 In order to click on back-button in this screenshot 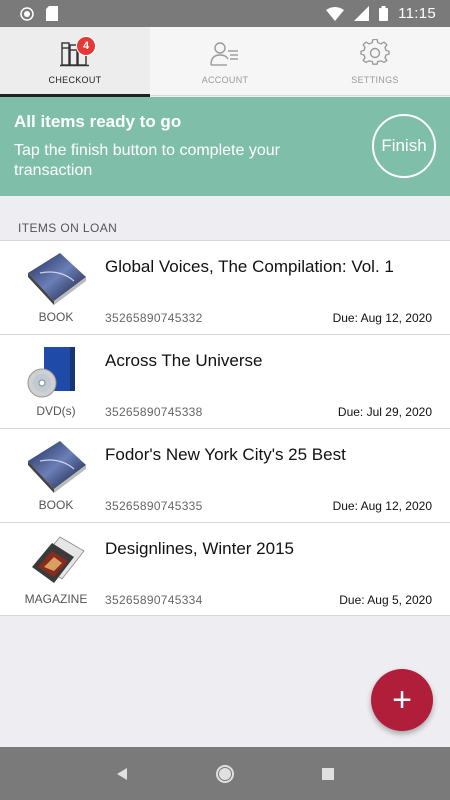, I will do `click(122, 774)`.